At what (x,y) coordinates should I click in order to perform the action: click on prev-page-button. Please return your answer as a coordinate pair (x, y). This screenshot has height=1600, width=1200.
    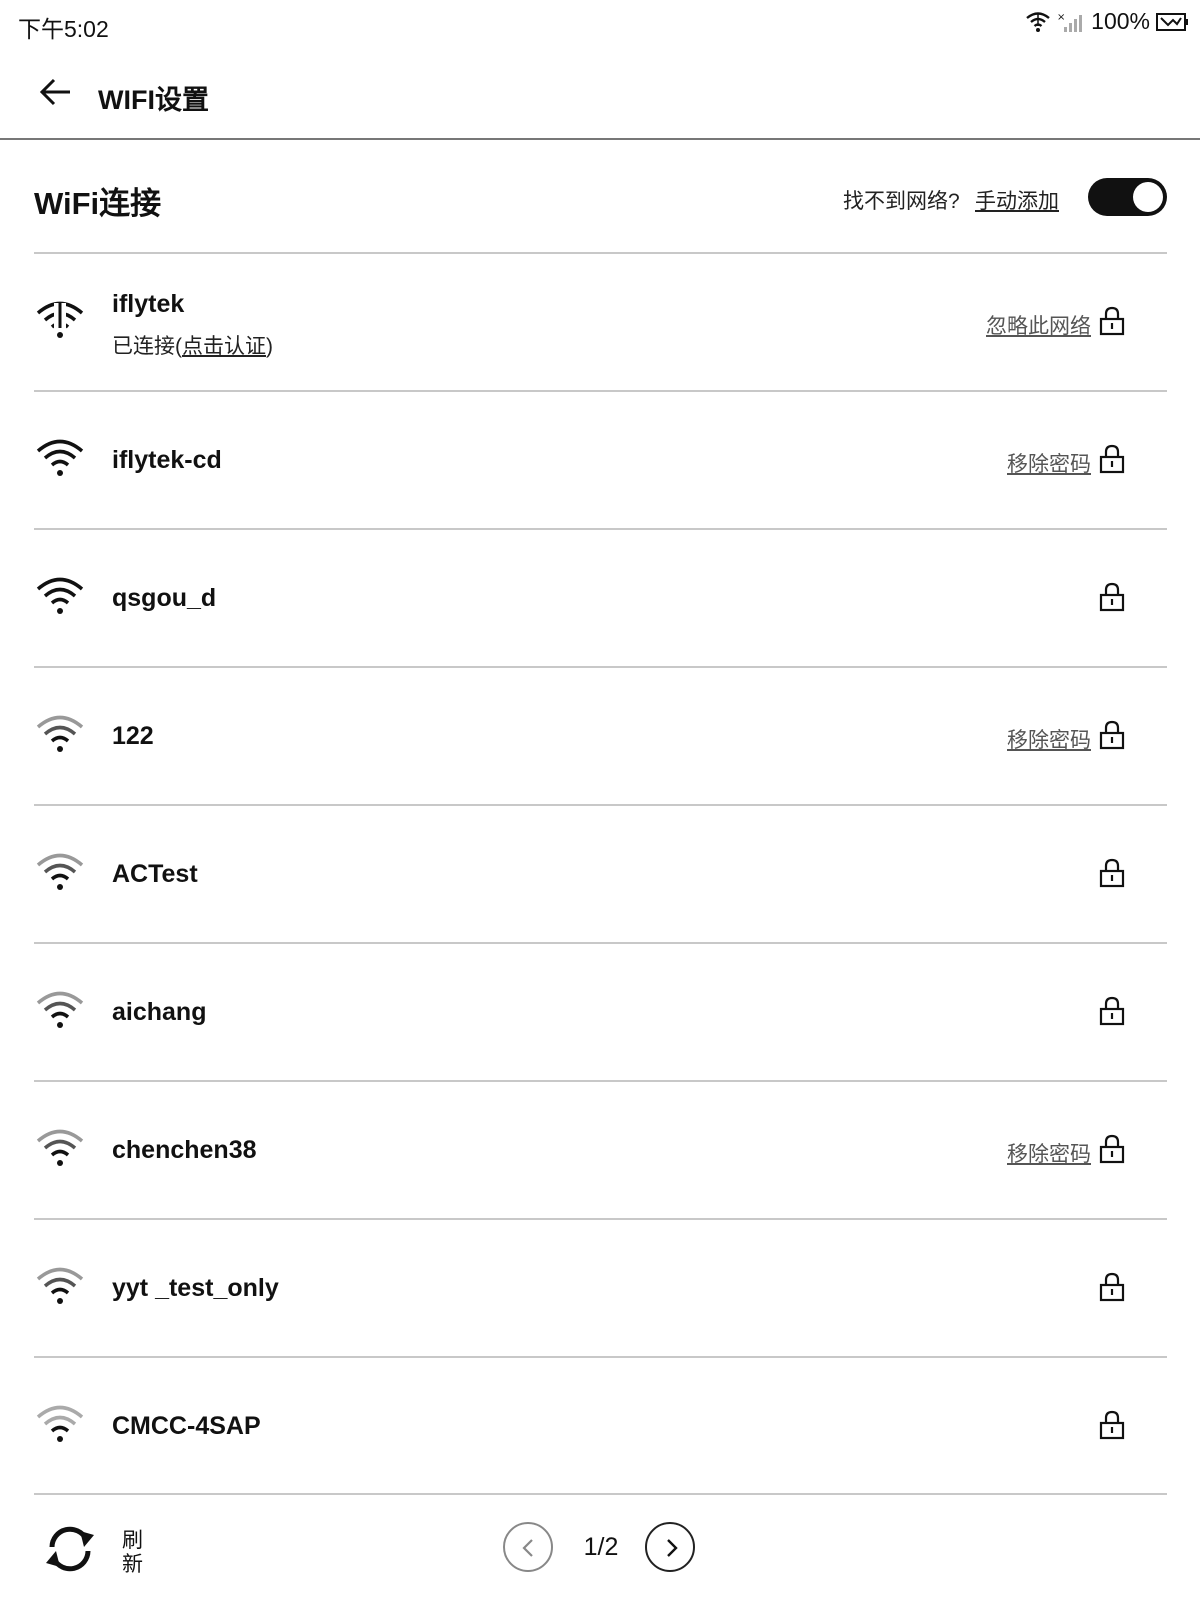
    Looking at the image, I should click on (528, 1547).